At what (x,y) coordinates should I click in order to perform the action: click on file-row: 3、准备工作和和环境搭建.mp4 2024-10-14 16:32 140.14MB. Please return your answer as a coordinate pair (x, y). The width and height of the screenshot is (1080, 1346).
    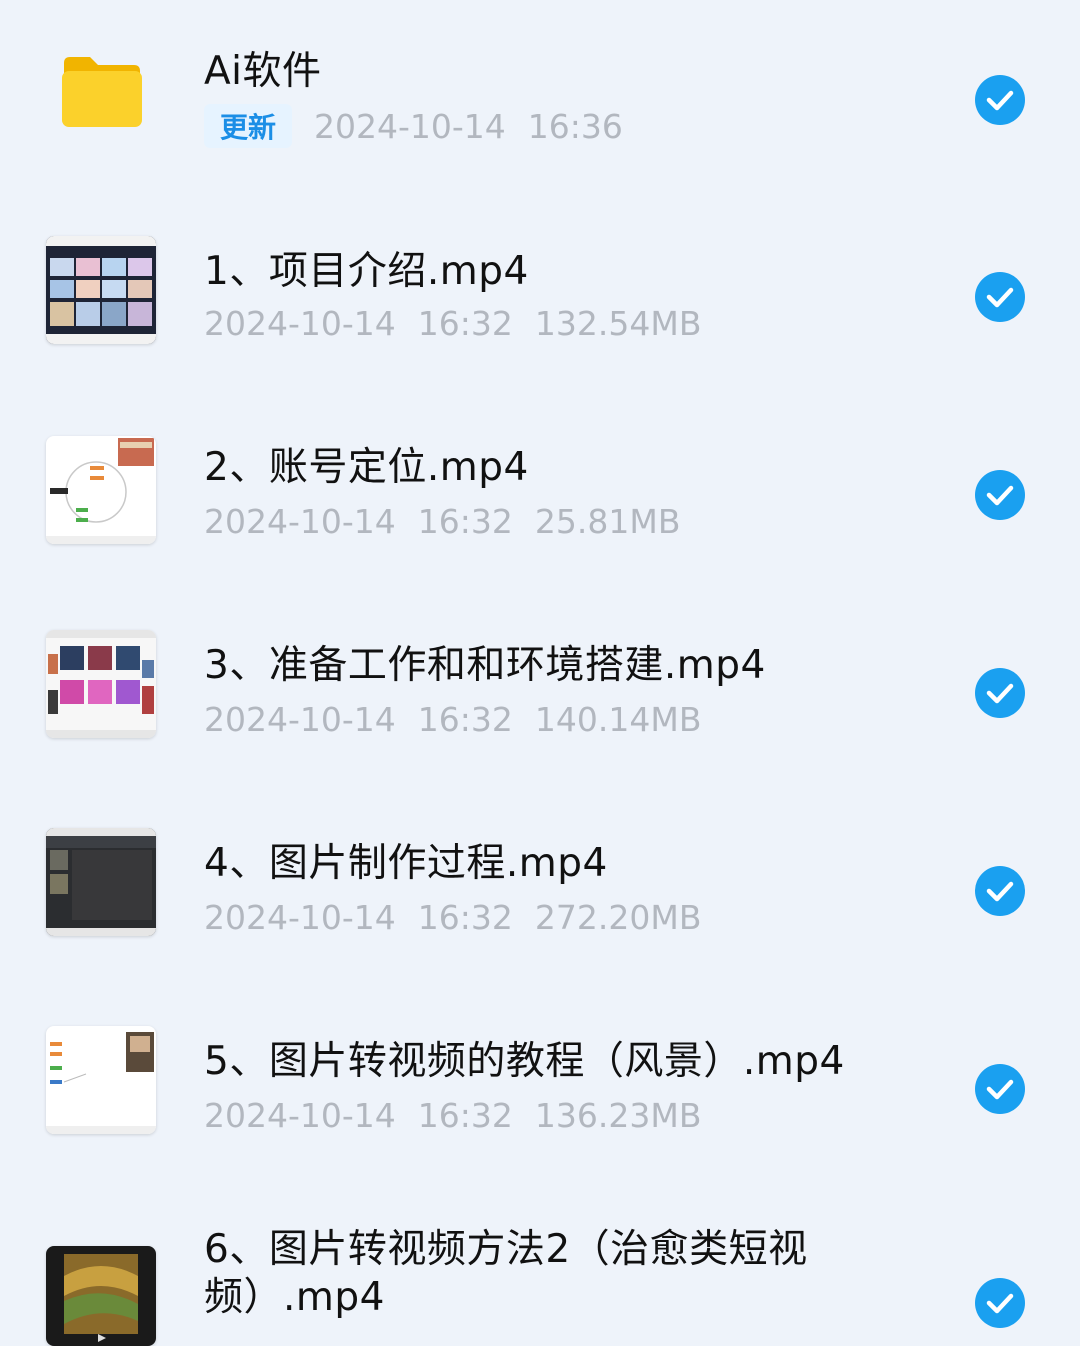
    Looking at the image, I should click on (540, 693).